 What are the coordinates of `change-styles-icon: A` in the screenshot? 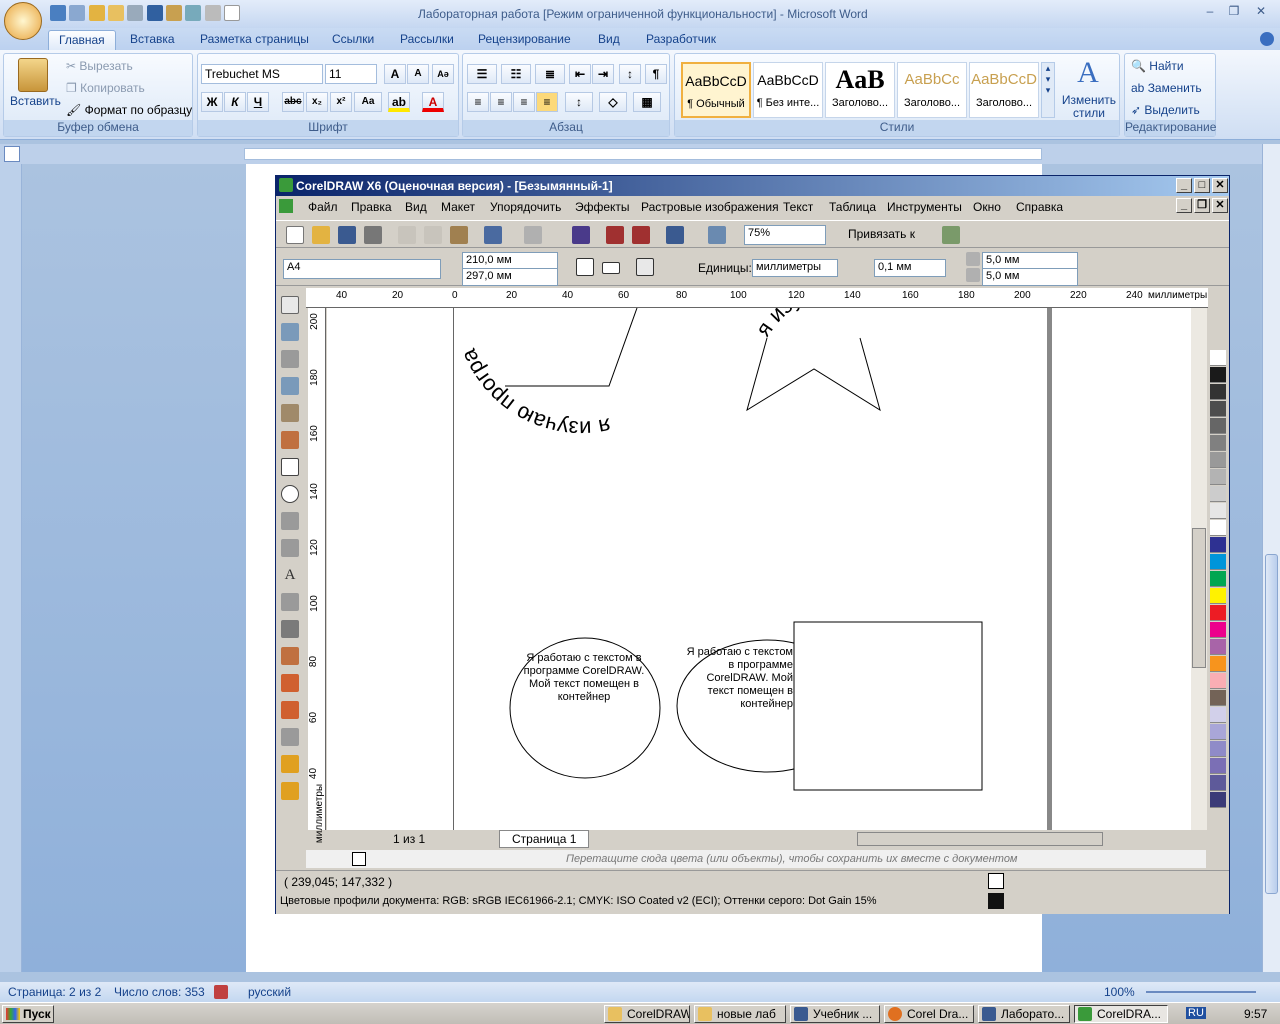 It's located at (1088, 73).